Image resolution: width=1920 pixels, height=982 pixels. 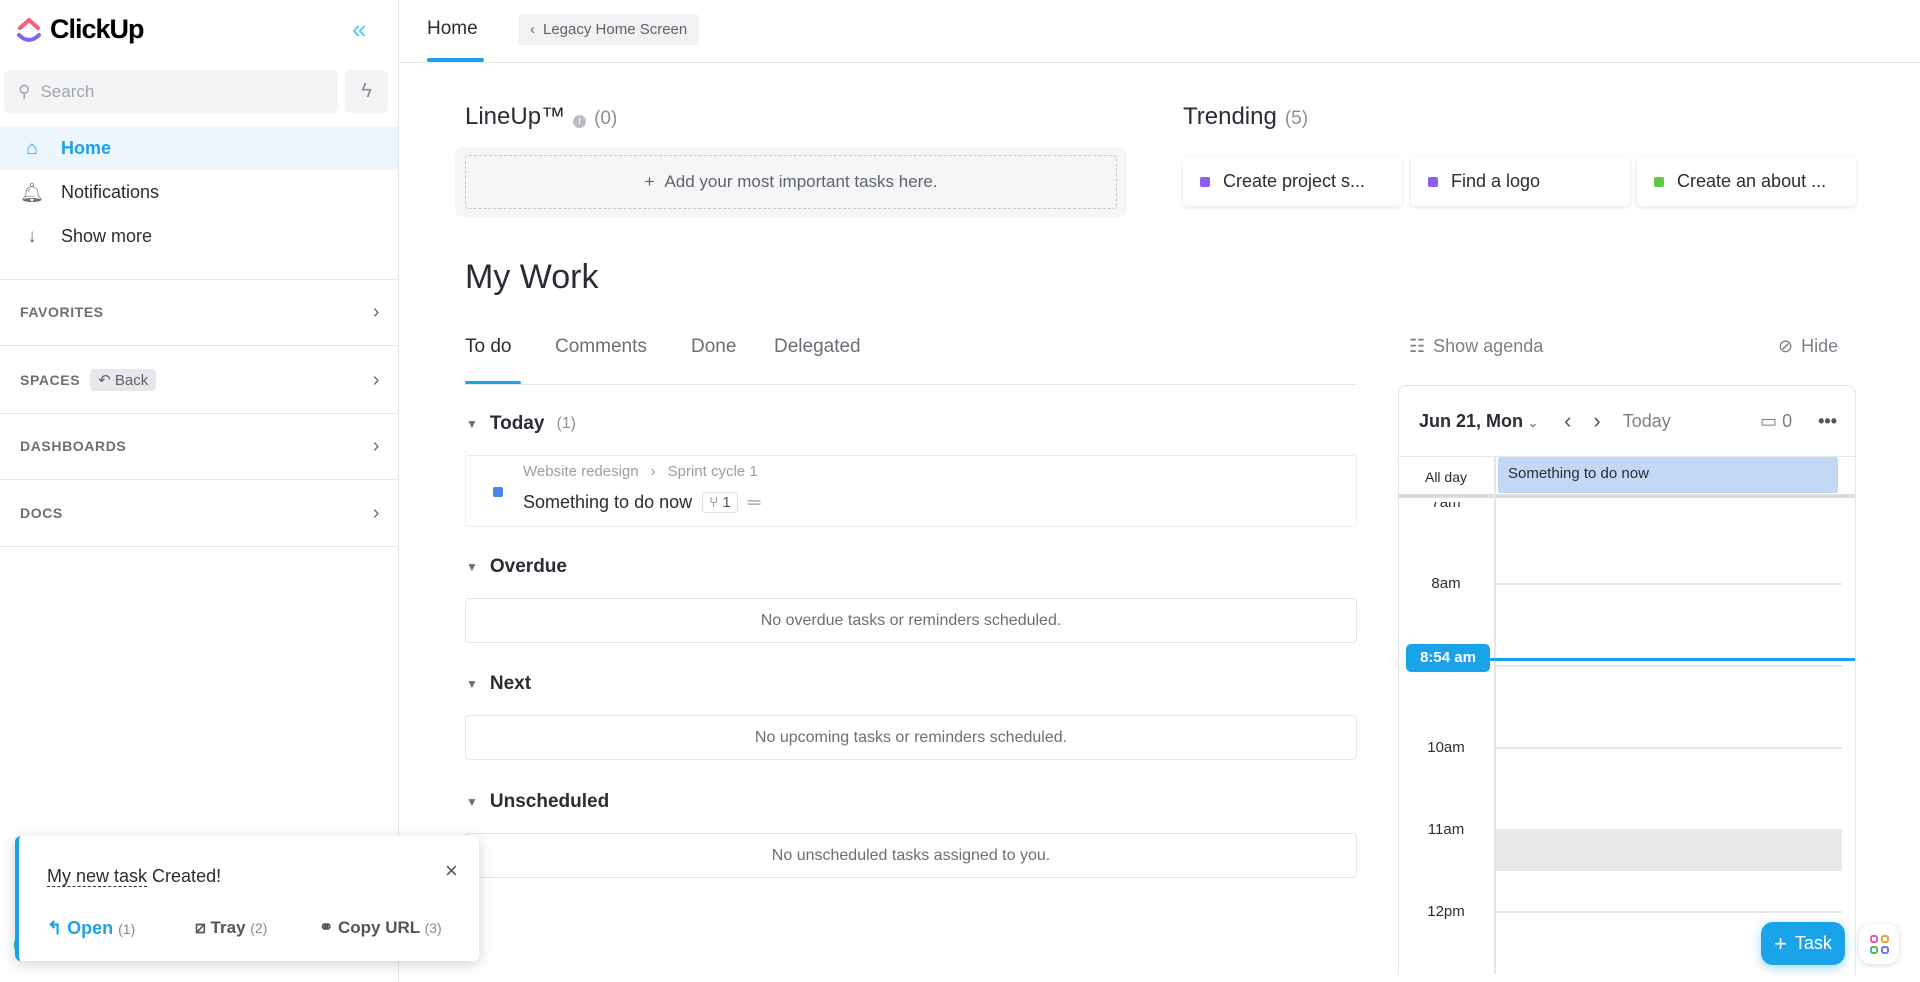 What do you see at coordinates (720, 502) in the screenshot?
I see `subtask-count-badge: ⑂ 1` at bounding box center [720, 502].